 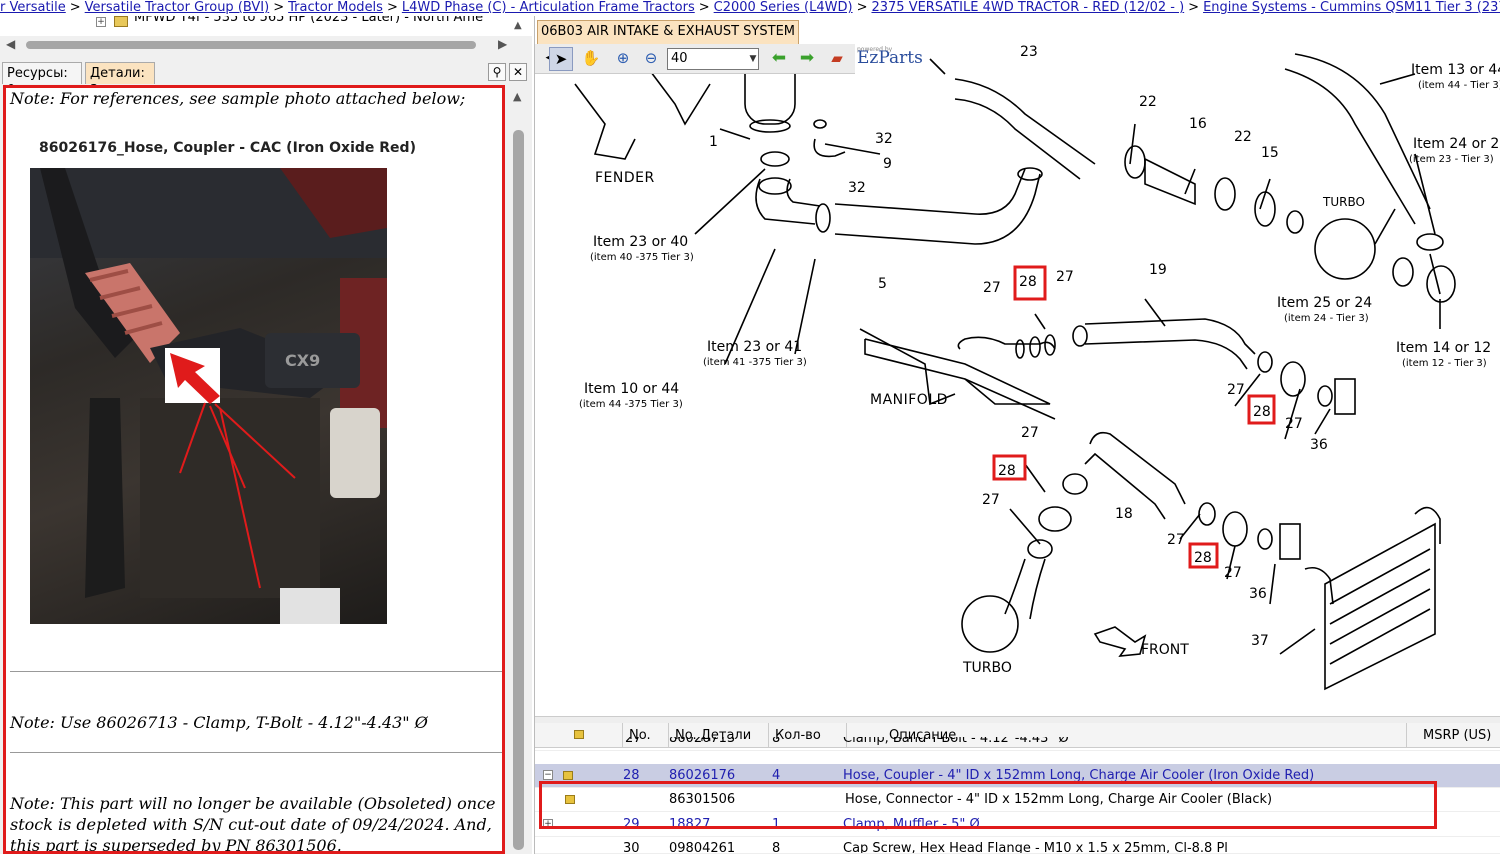 I want to click on pointer-tool-icon: ➤, so click(x=561, y=59).